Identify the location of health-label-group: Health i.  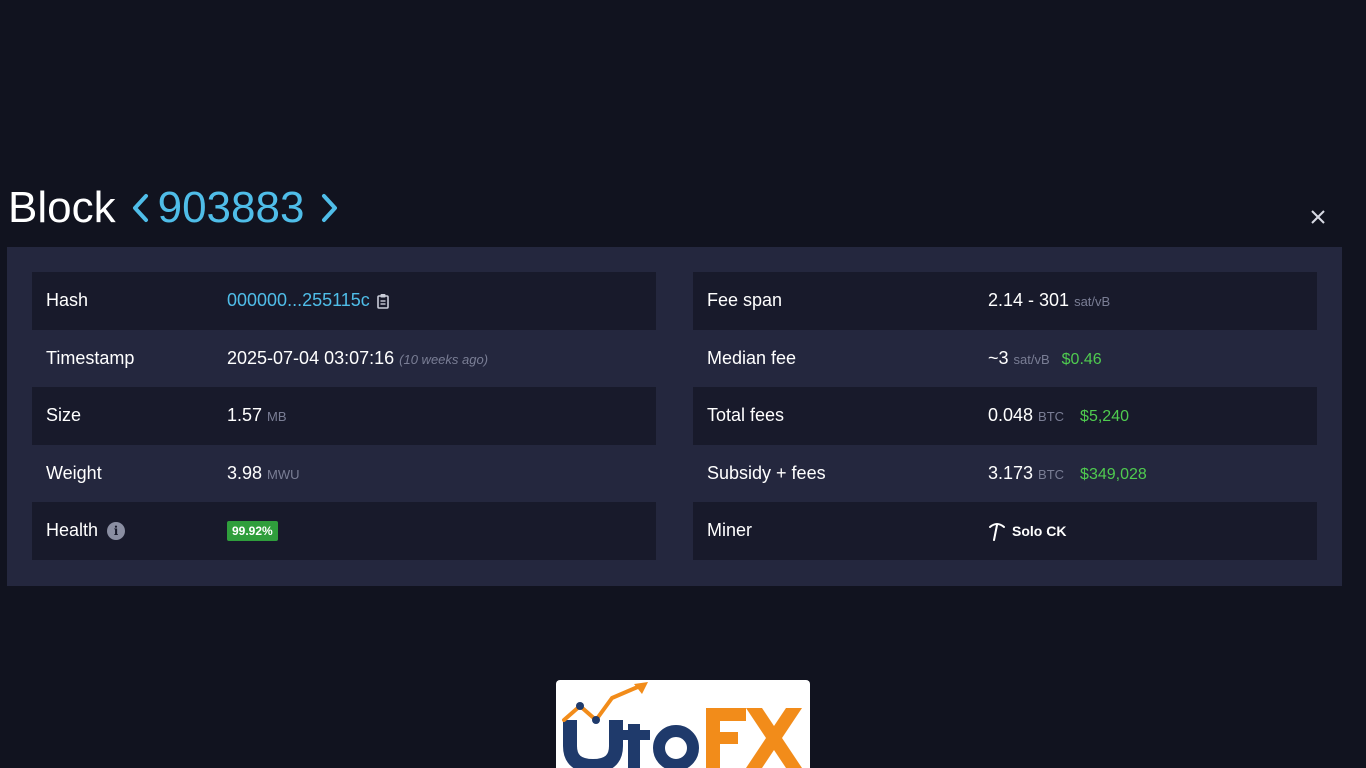
(86, 530).